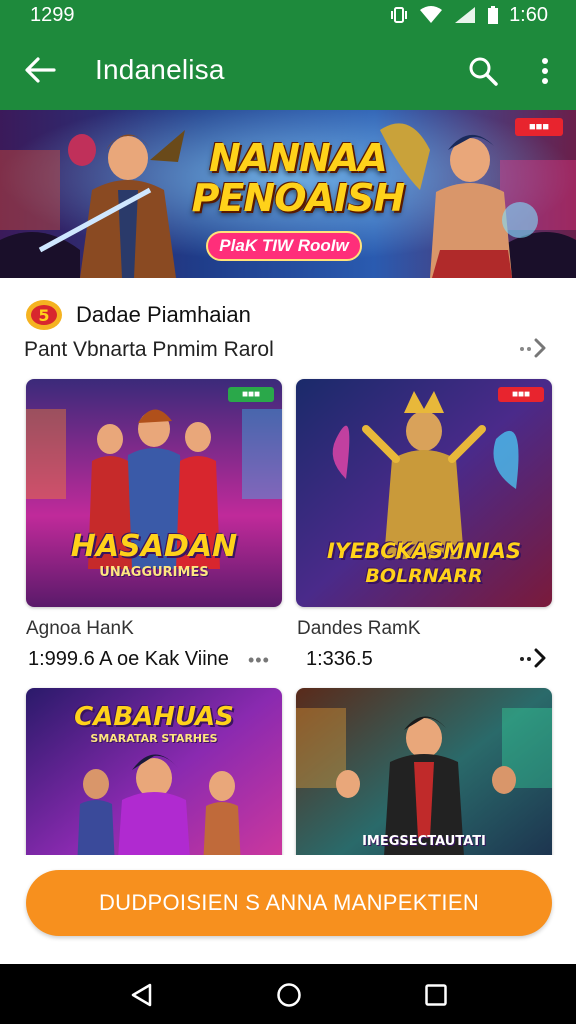 The height and width of the screenshot is (1024, 576). I want to click on status-bar: 1299 1:60, so click(288, 15).